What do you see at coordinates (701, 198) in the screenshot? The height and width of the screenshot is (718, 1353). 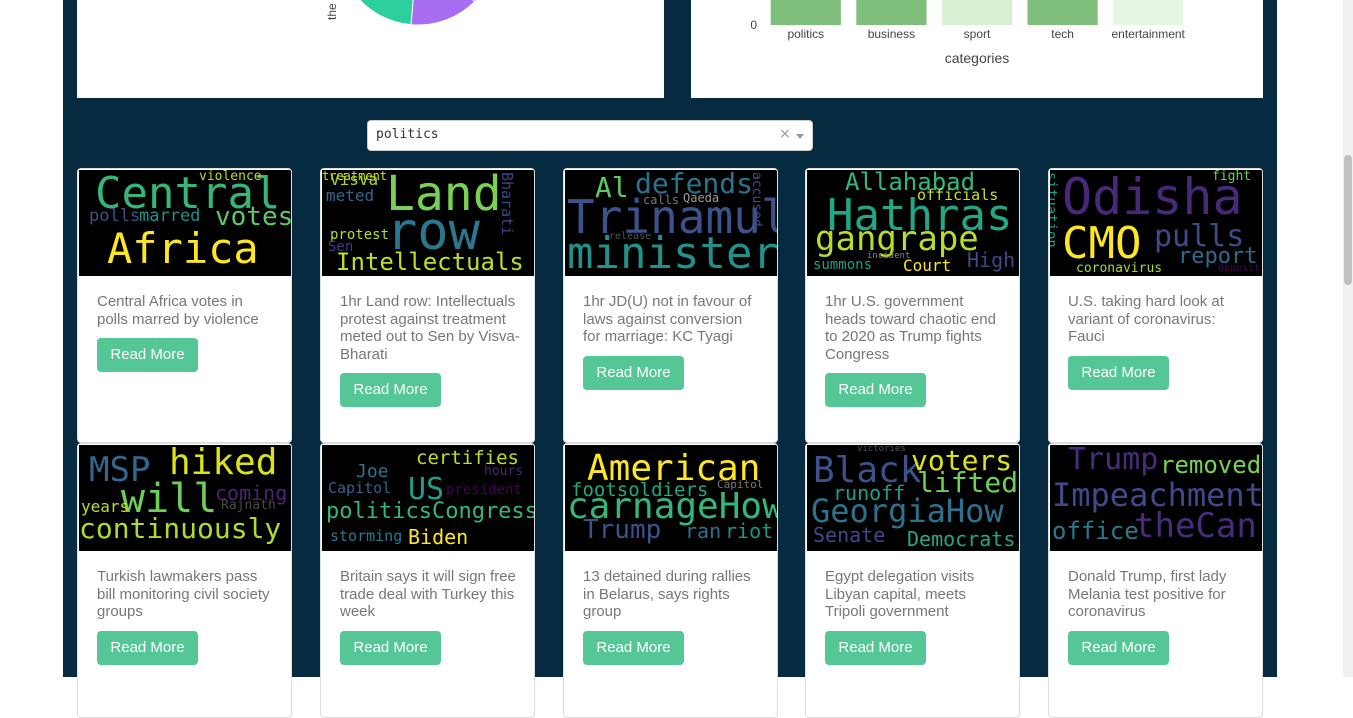 I see `word-cloud-word: Qaeda` at bounding box center [701, 198].